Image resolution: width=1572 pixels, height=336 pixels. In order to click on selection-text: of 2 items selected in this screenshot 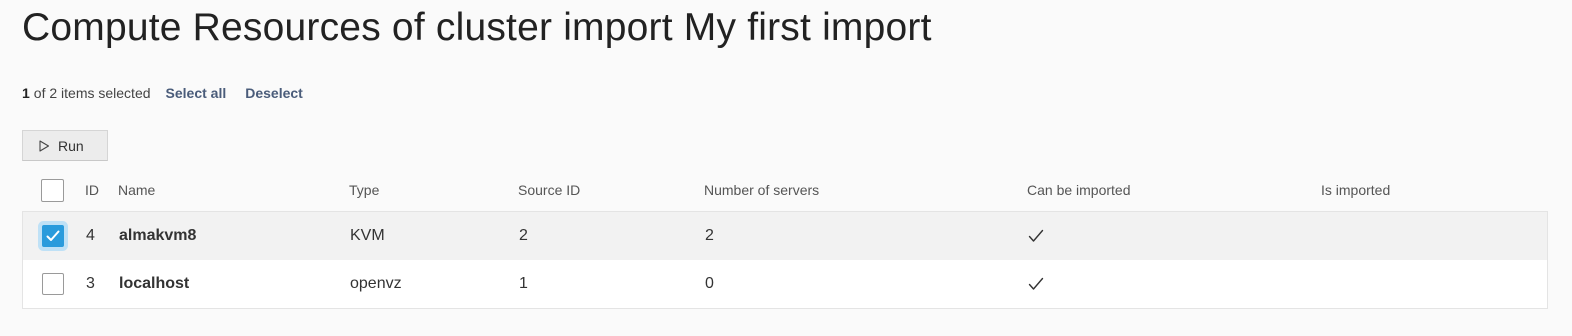, I will do `click(92, 93)`.